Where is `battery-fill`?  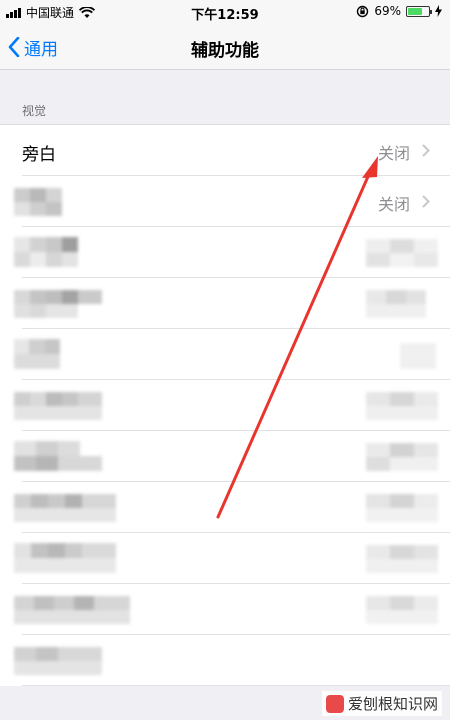 battery-fill is located at coordinates (415, 11).